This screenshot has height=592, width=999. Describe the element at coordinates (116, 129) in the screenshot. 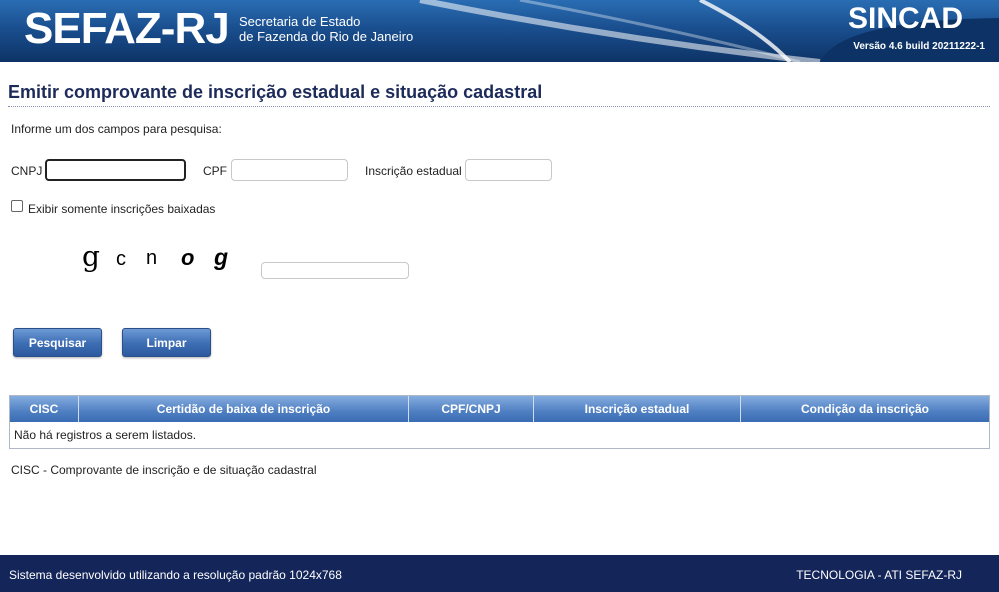

I see `search-instruction: Informe um dos campos para pesquisa:` at that location.